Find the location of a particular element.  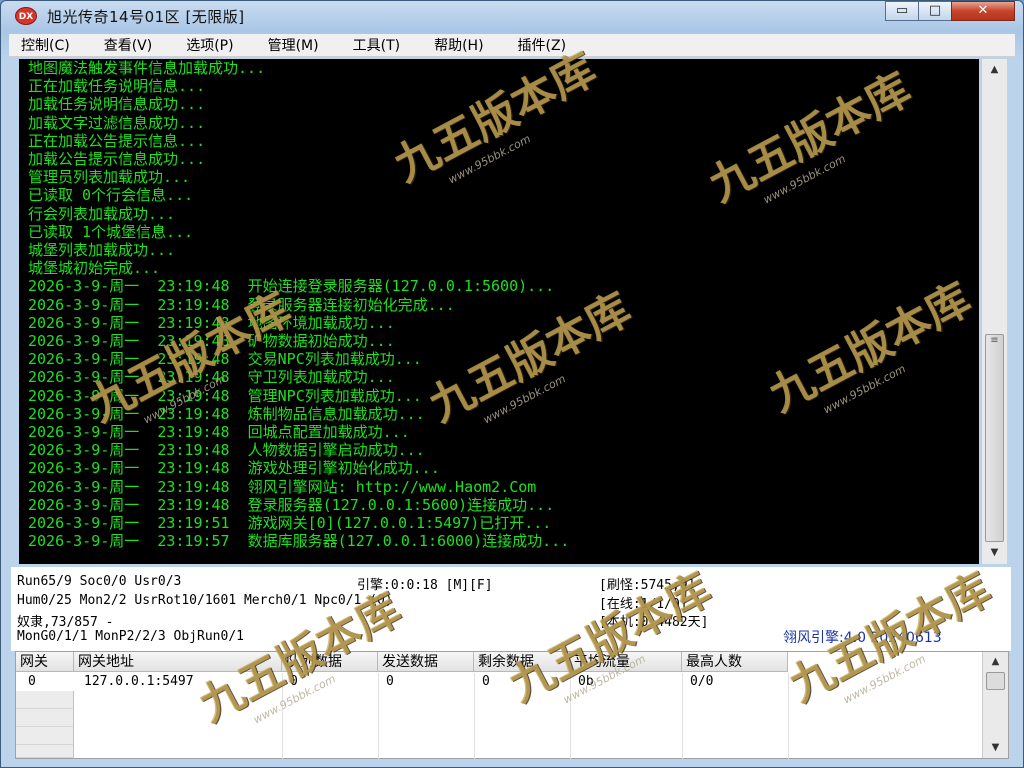

maximize-button: □ is located at coordinates (935, 11).